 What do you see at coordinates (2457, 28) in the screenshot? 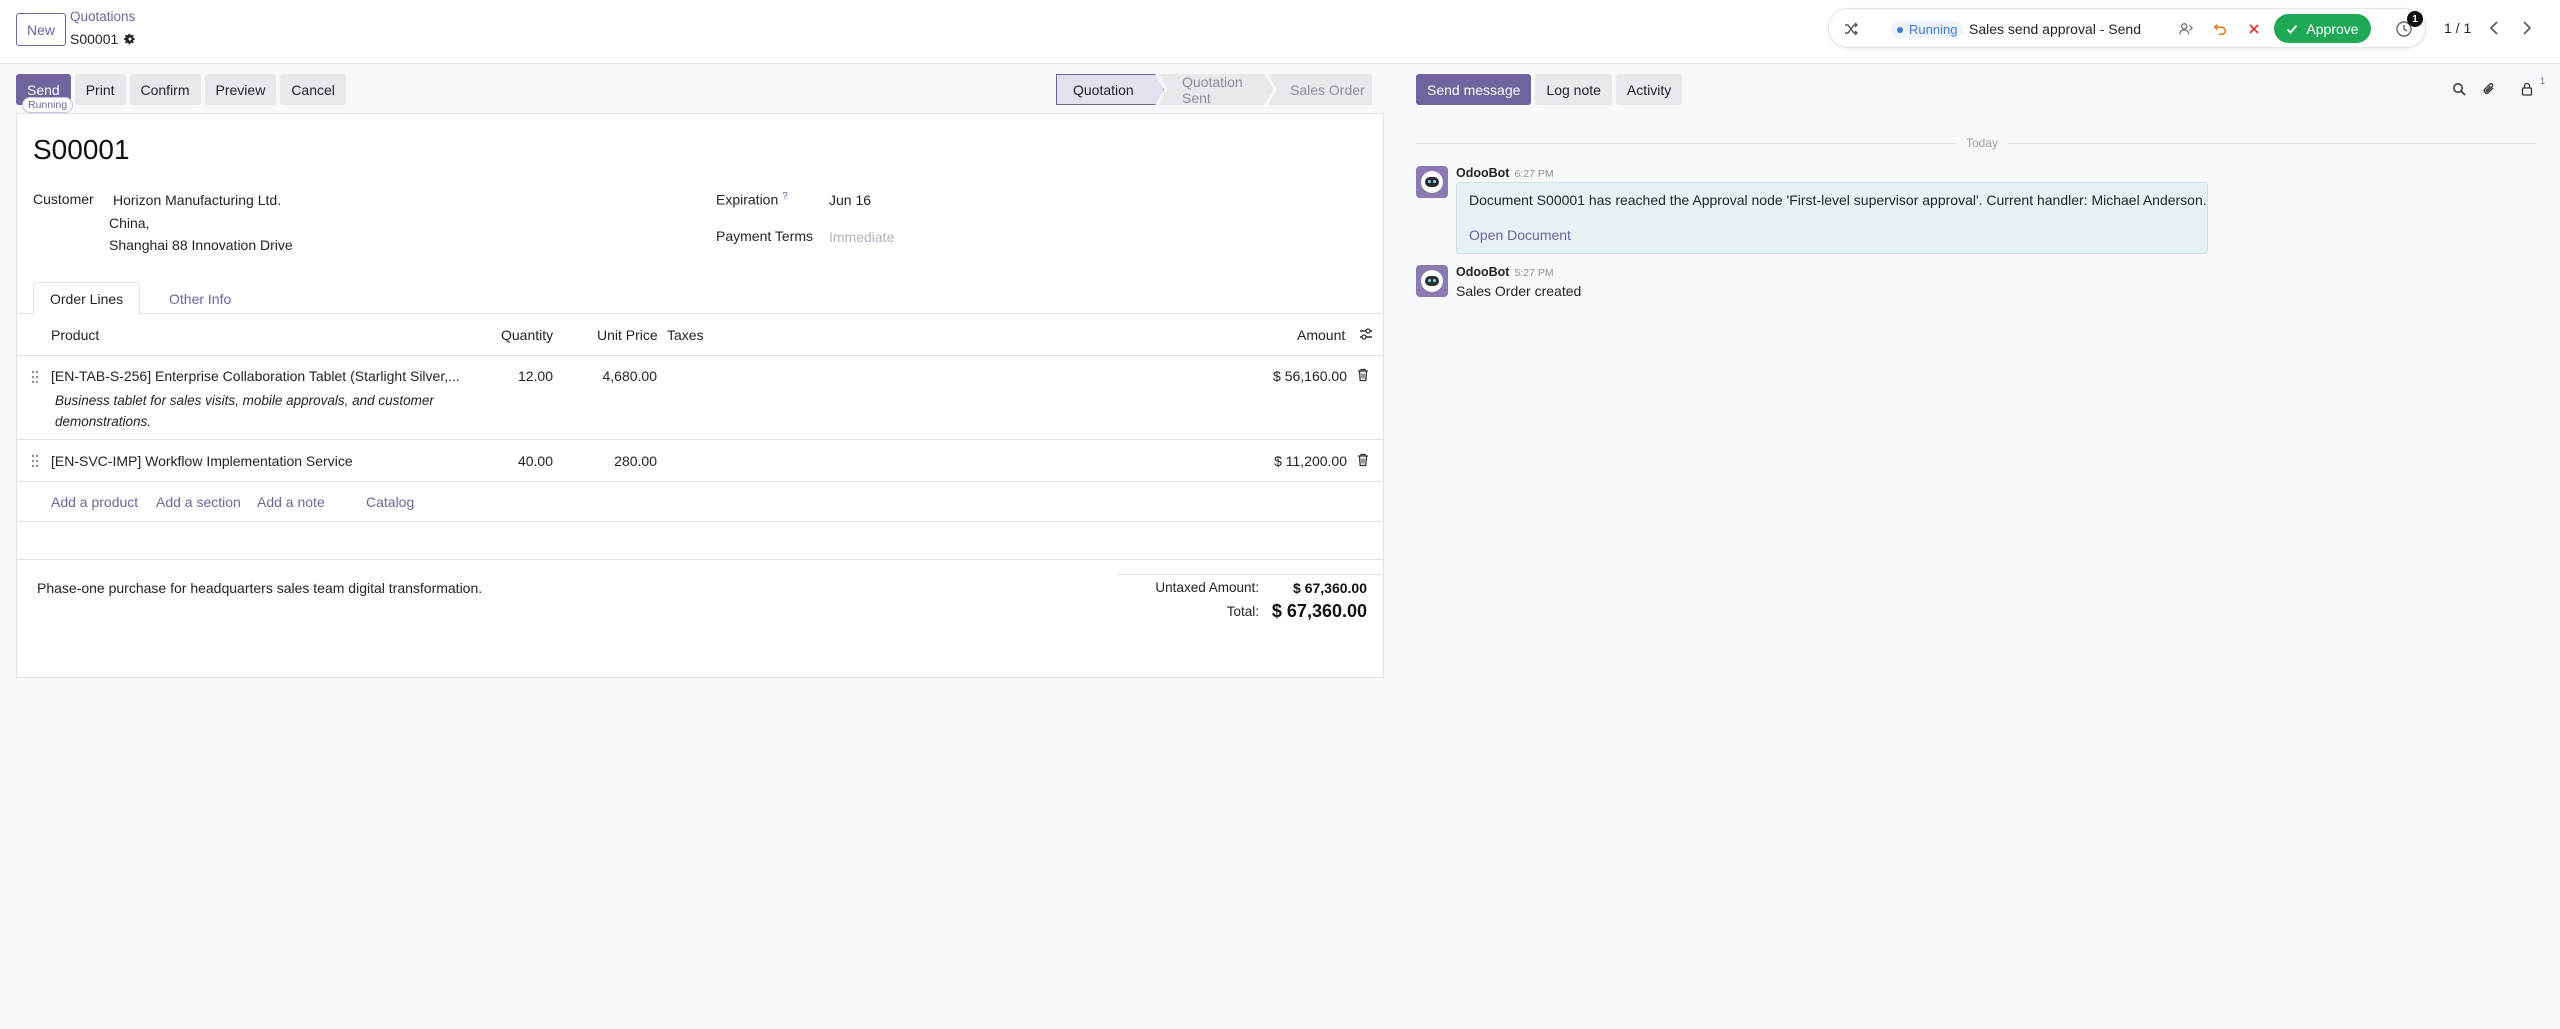
I see `pager-value: 1 / 1` at bounding box center [2457, 28].